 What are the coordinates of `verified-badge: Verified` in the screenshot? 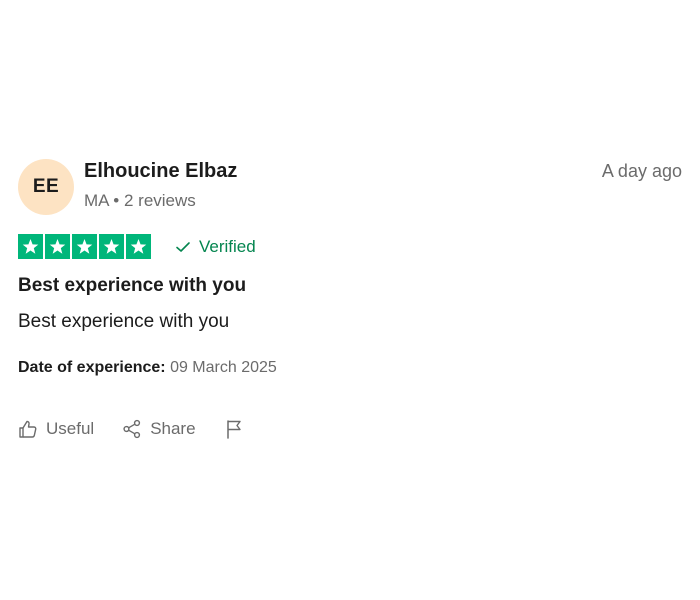 It's located at (215, 247).